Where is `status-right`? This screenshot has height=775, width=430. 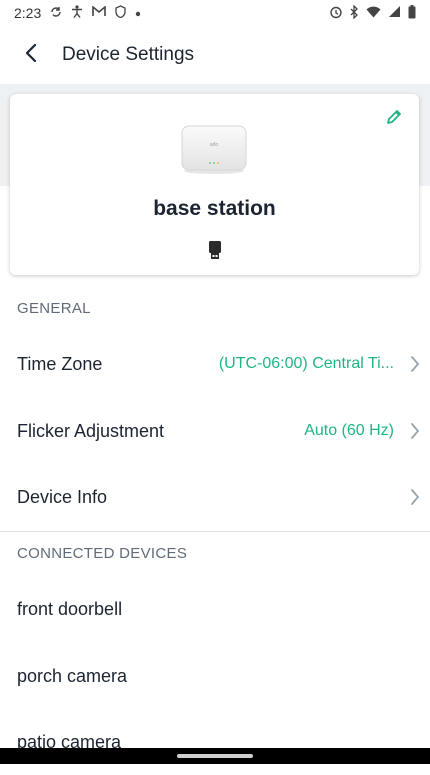
status-right is located at coordinates (372, 12).